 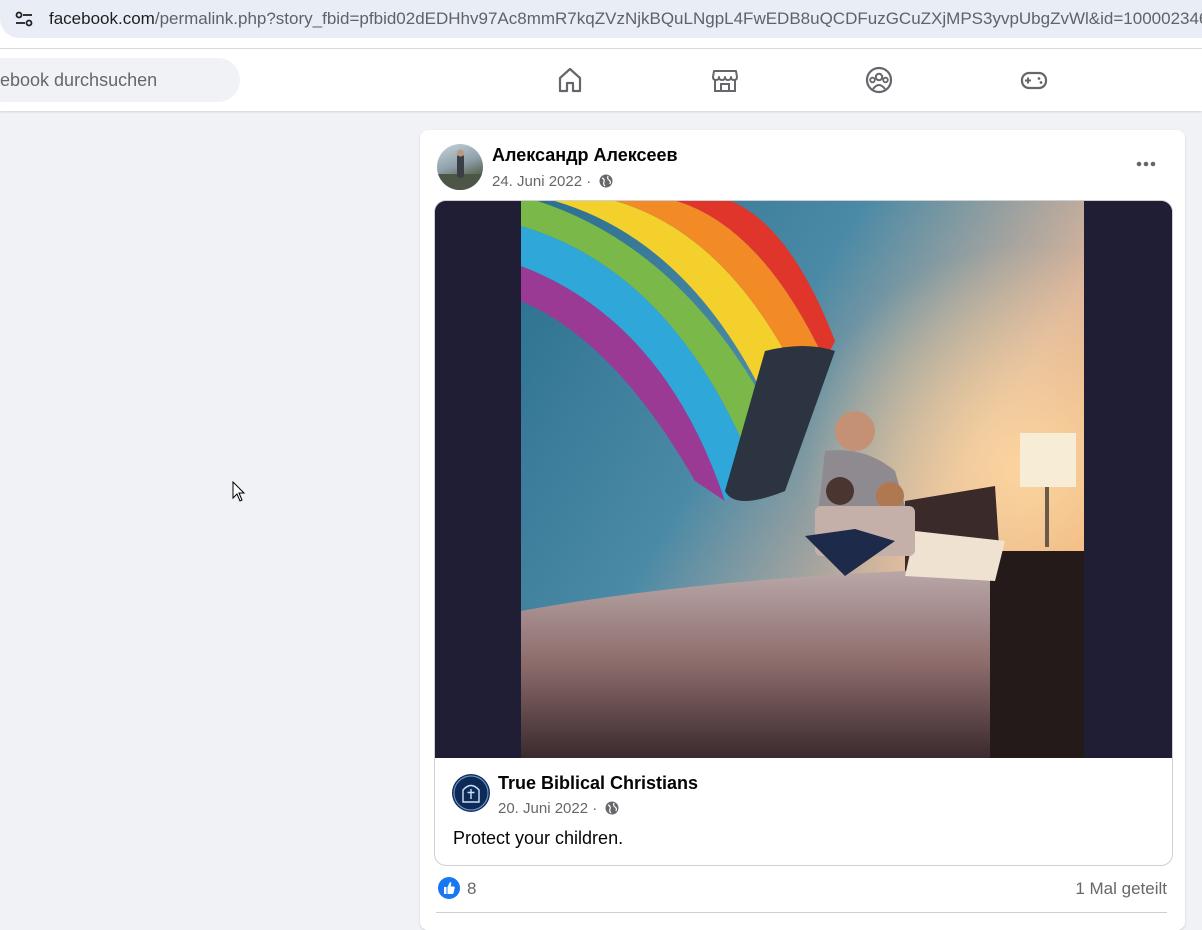 I want to click on share-count: 1 Mal geteilt, so click(x=1121, y=889).